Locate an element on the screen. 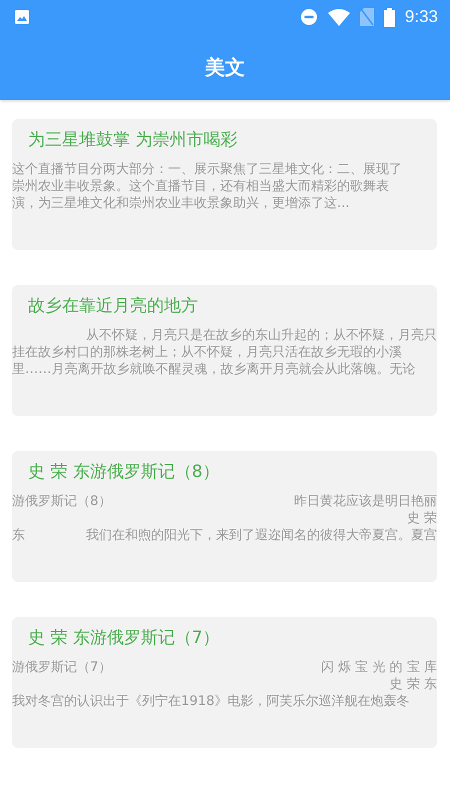  status-time: 9:33 is located at coordinates (421, 17).